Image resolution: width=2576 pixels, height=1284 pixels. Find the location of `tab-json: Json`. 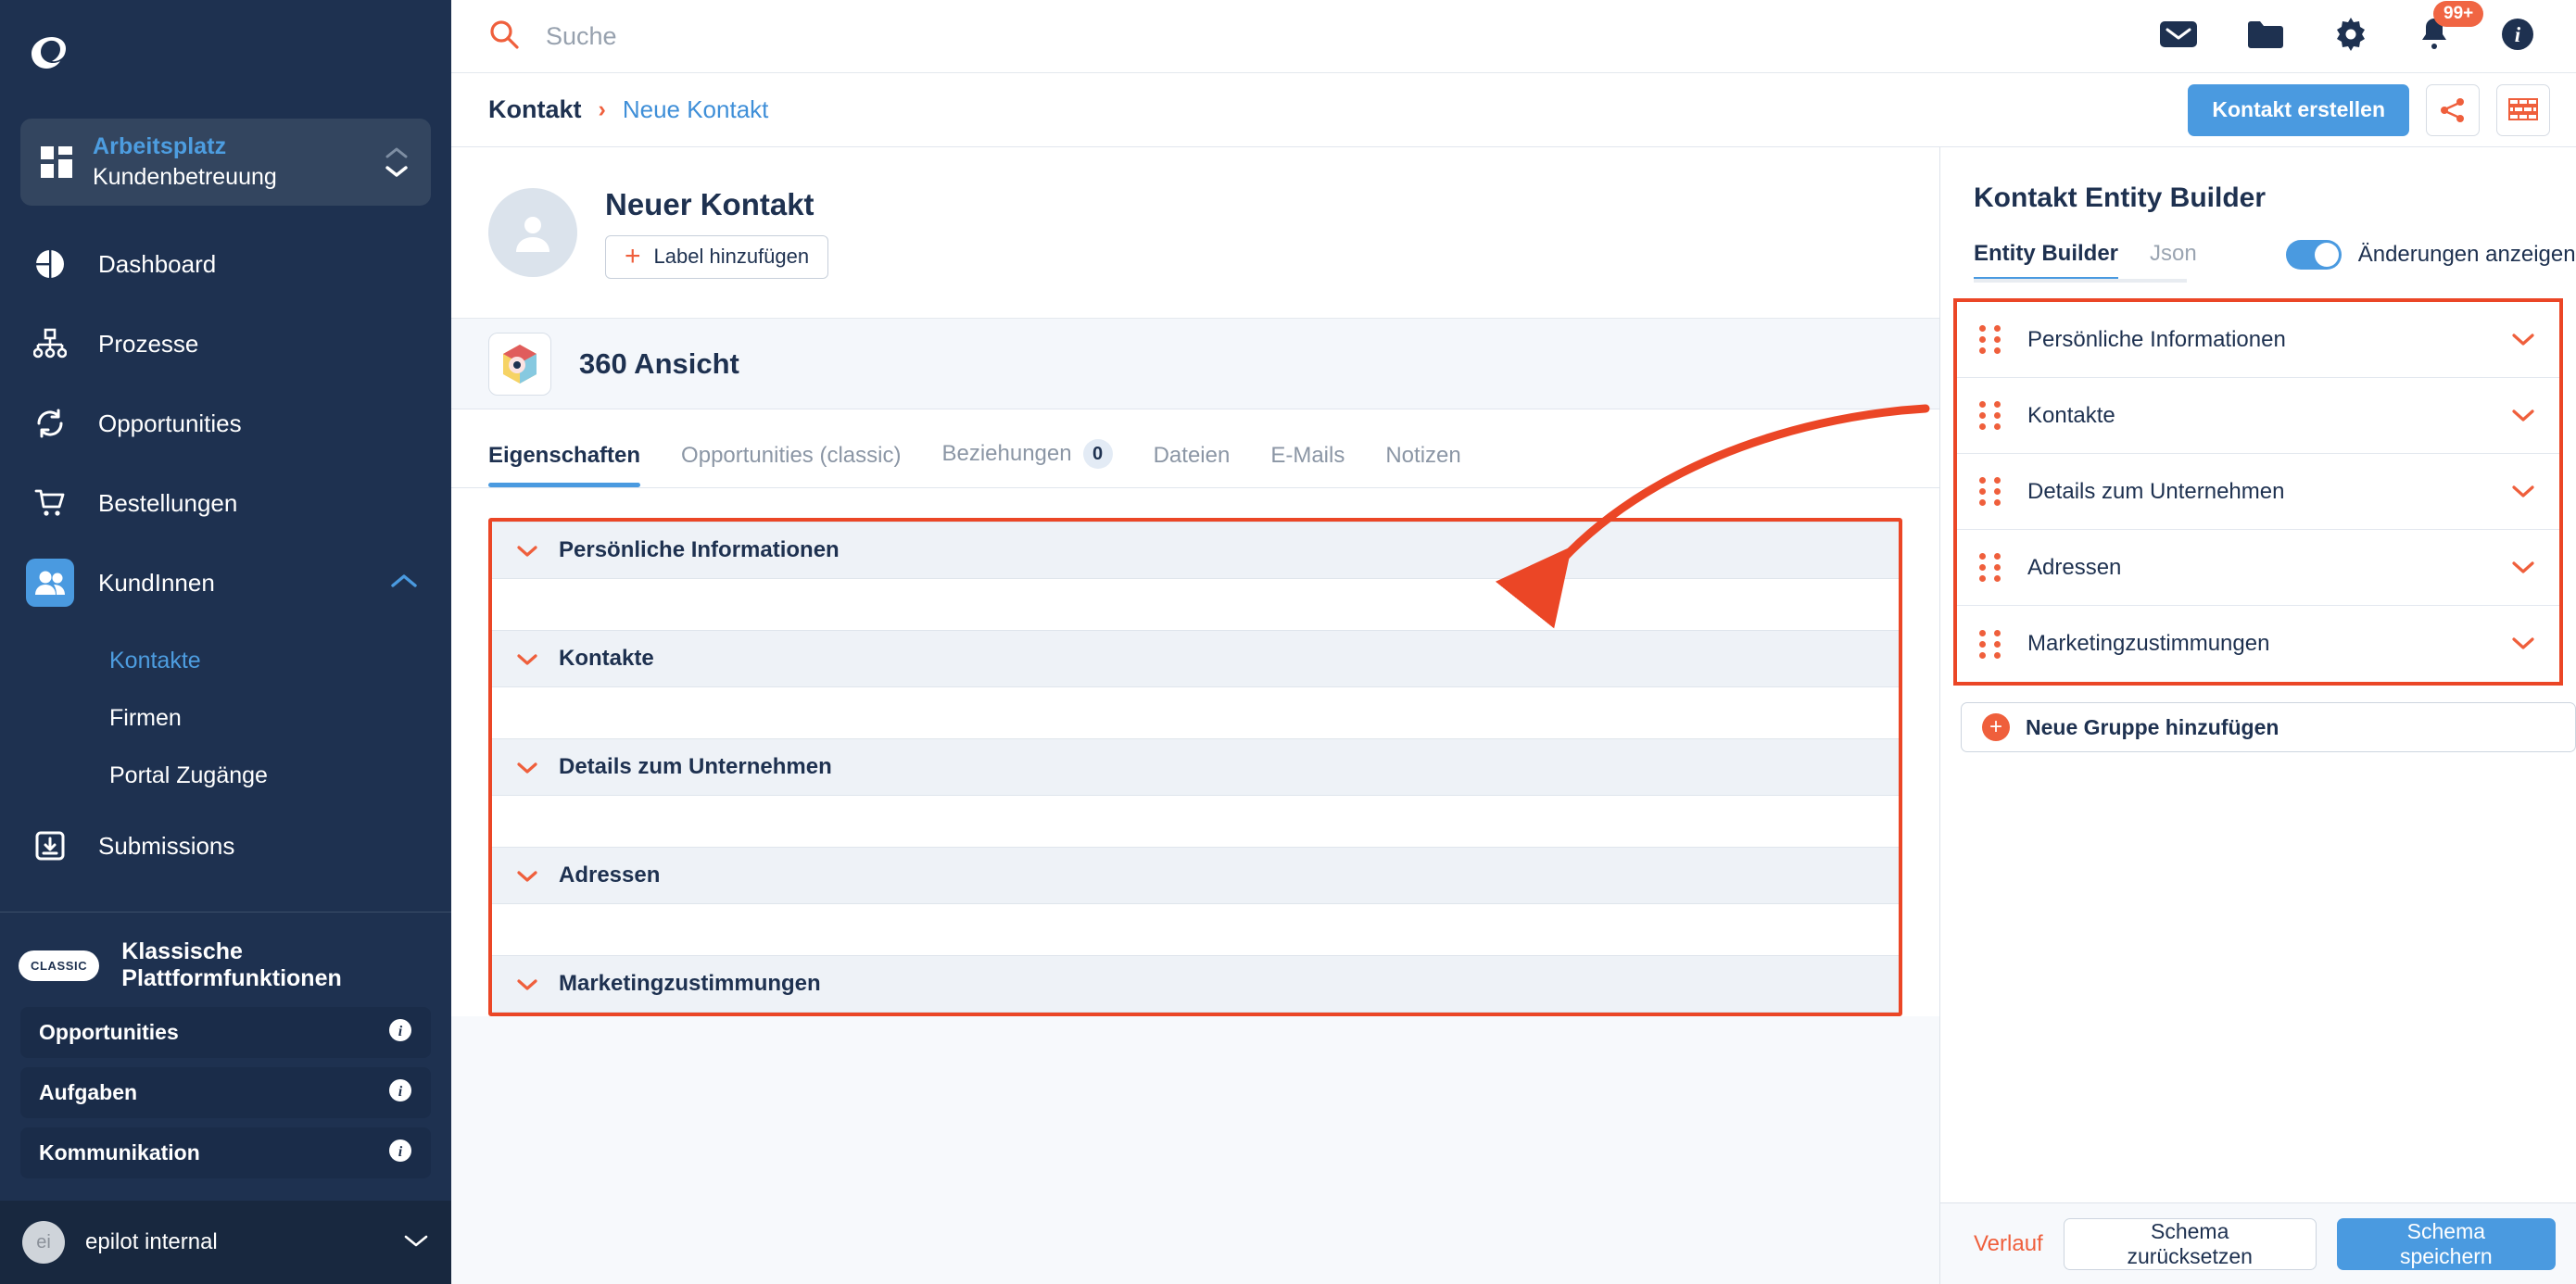

tab-json: Json is located at coordinates (2173, 262).